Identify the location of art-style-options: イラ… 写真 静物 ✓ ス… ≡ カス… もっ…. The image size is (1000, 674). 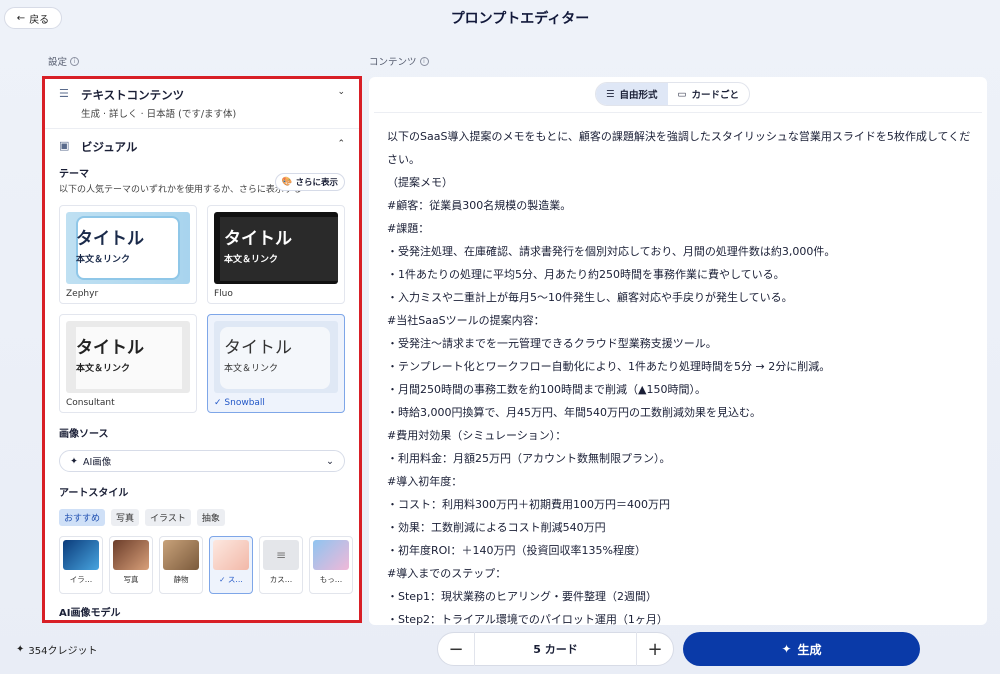
(206, 565).